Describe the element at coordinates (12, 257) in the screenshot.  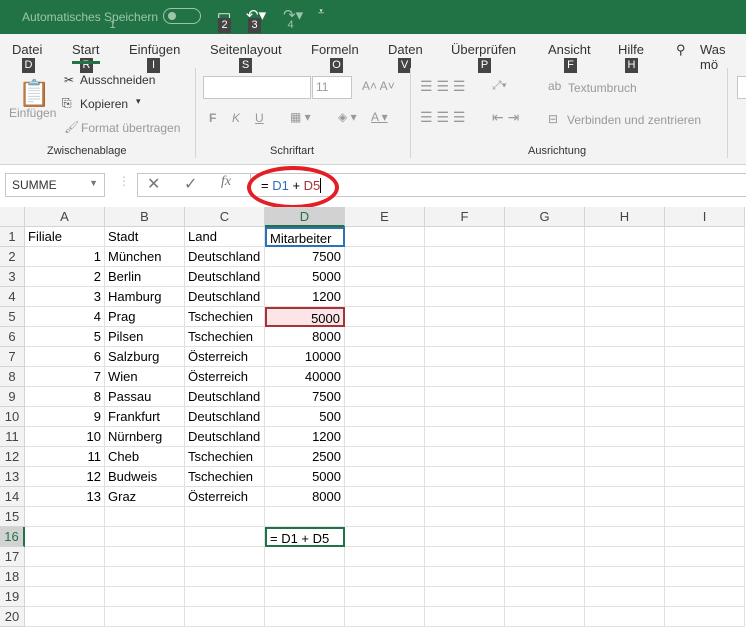
I see `row-header: 2` at that location.